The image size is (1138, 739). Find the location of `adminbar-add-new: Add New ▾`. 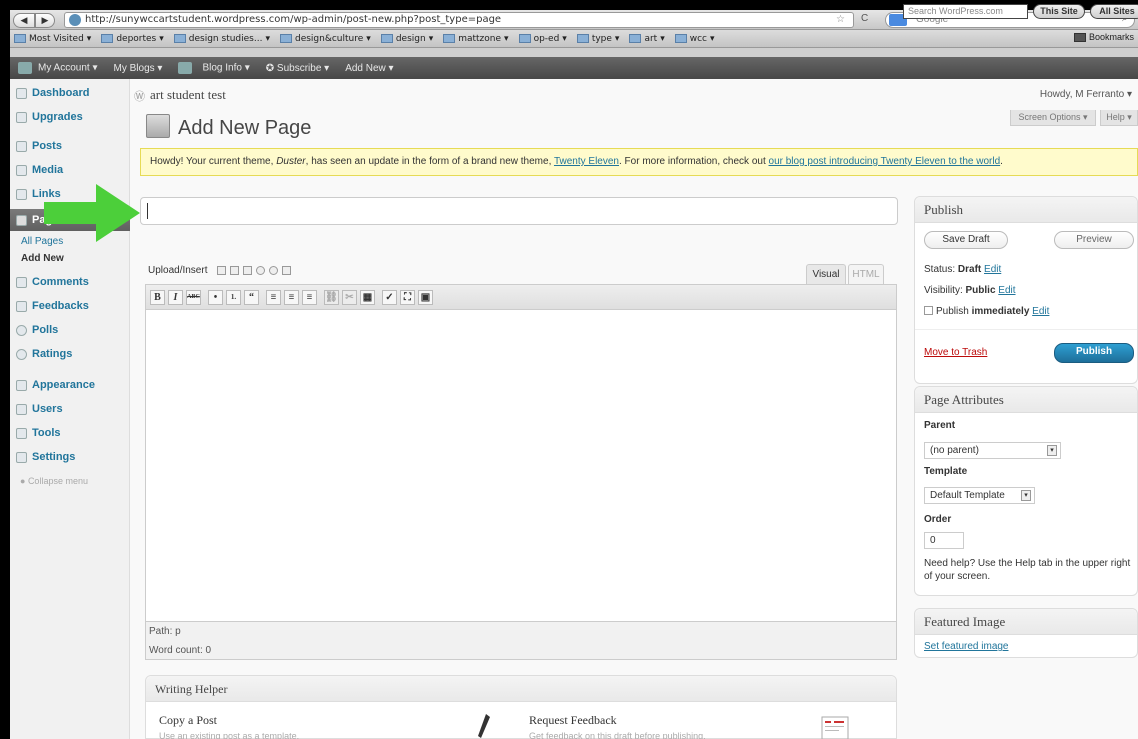

adminbar-add-new: Add New ▾ is located at coordinates (369, 68).